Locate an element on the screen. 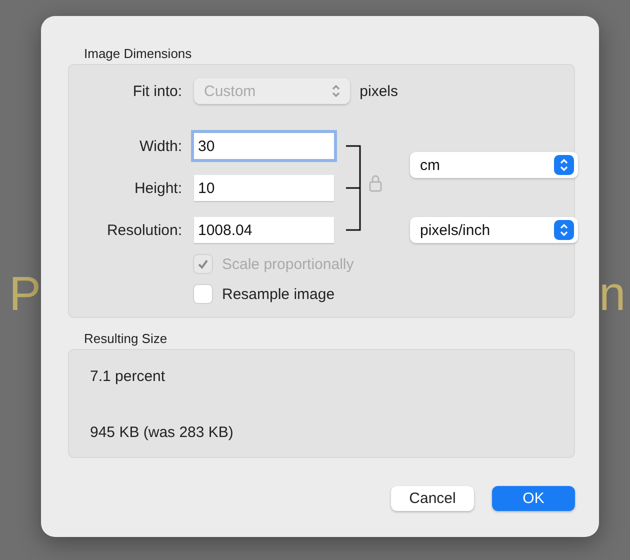 This screenshot has width=630, height=560. field-label: Fit into: is located at coordinates (157, 91).